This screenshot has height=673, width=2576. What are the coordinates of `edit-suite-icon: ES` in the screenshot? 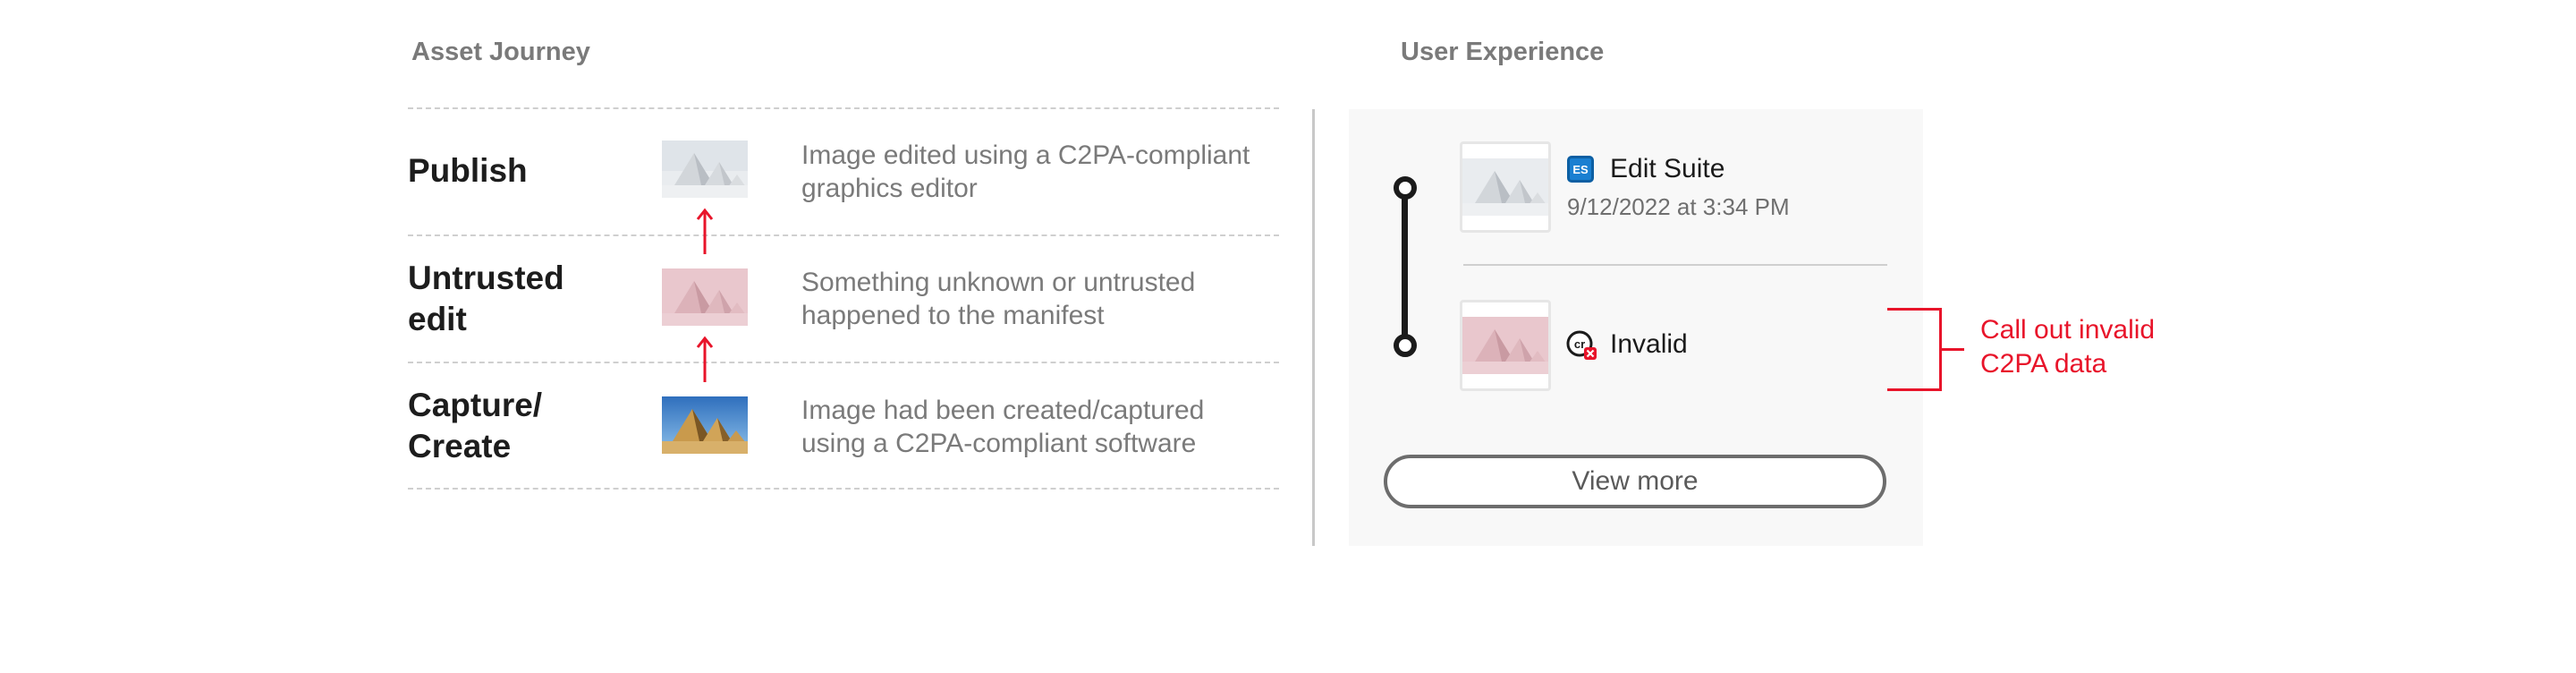 It's located at (1580, 170).